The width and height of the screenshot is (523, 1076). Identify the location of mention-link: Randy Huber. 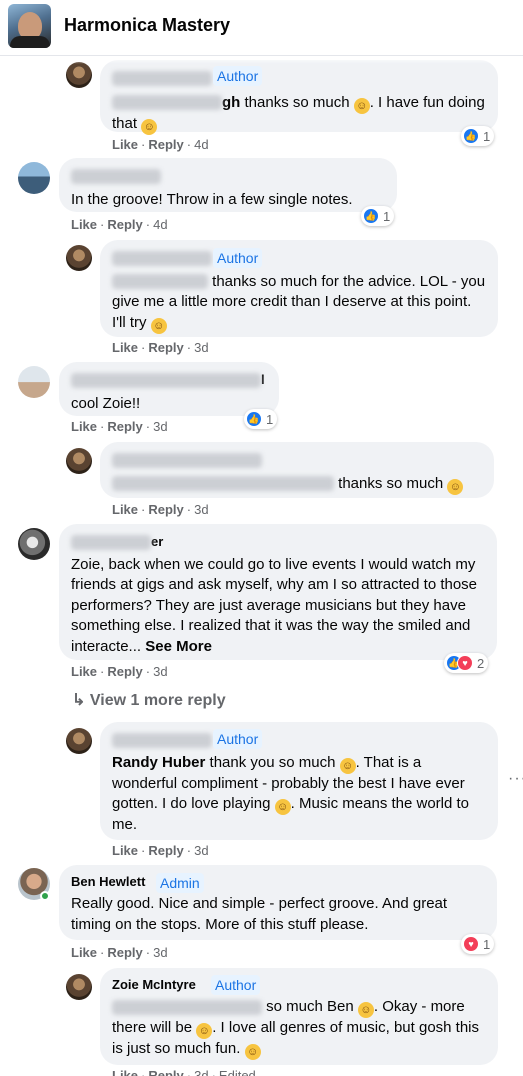
(158, 762).